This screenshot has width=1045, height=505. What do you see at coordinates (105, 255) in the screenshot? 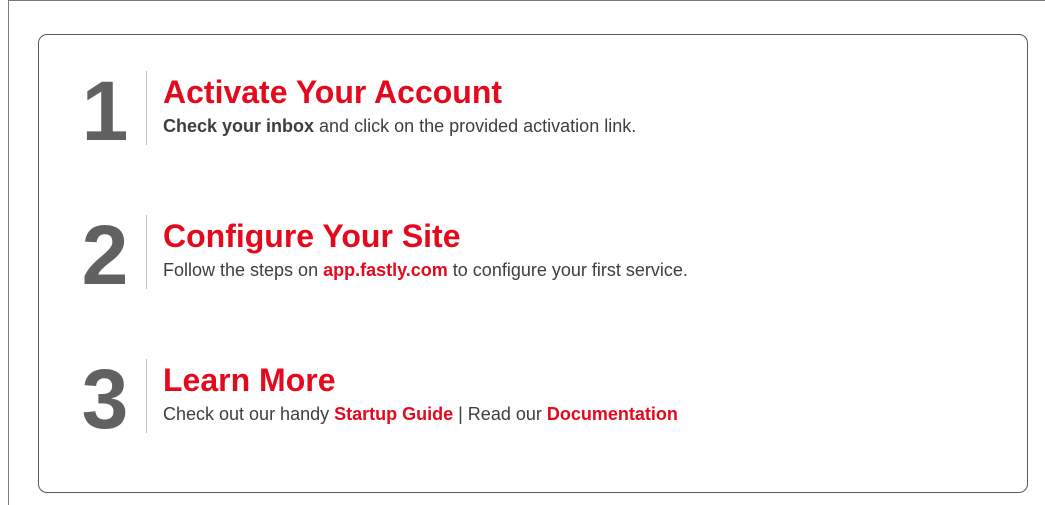
I see `step-number: 2` at bounding box center [105, 255].